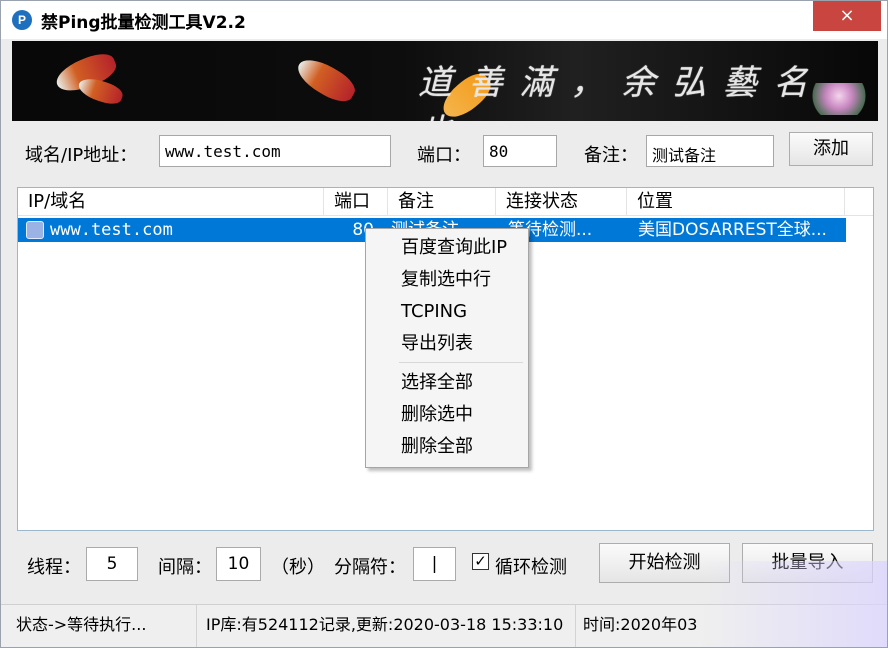 The width and height of the screenshot is (888, 648). Describe the element at coordinates (847, 16) in the screenshot. I see `close-button: ×` at that location.